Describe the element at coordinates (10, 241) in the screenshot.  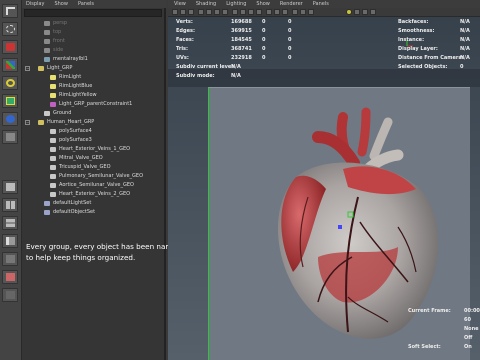
I see `layout-outliner-icon` at that location.